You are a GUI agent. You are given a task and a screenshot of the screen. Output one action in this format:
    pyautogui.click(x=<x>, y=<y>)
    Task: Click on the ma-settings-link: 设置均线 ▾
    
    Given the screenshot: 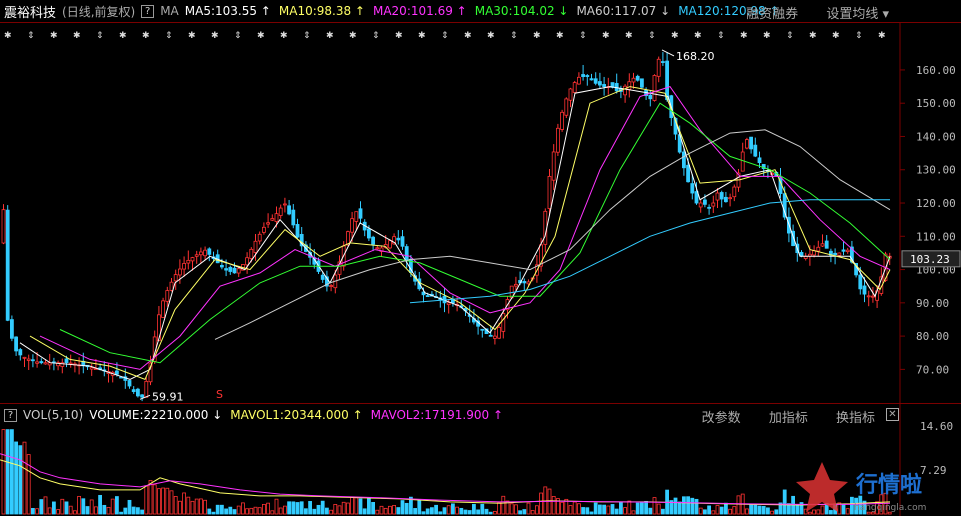 What is the action you would take?
    pyautogui.click(x=857, y=14)
    